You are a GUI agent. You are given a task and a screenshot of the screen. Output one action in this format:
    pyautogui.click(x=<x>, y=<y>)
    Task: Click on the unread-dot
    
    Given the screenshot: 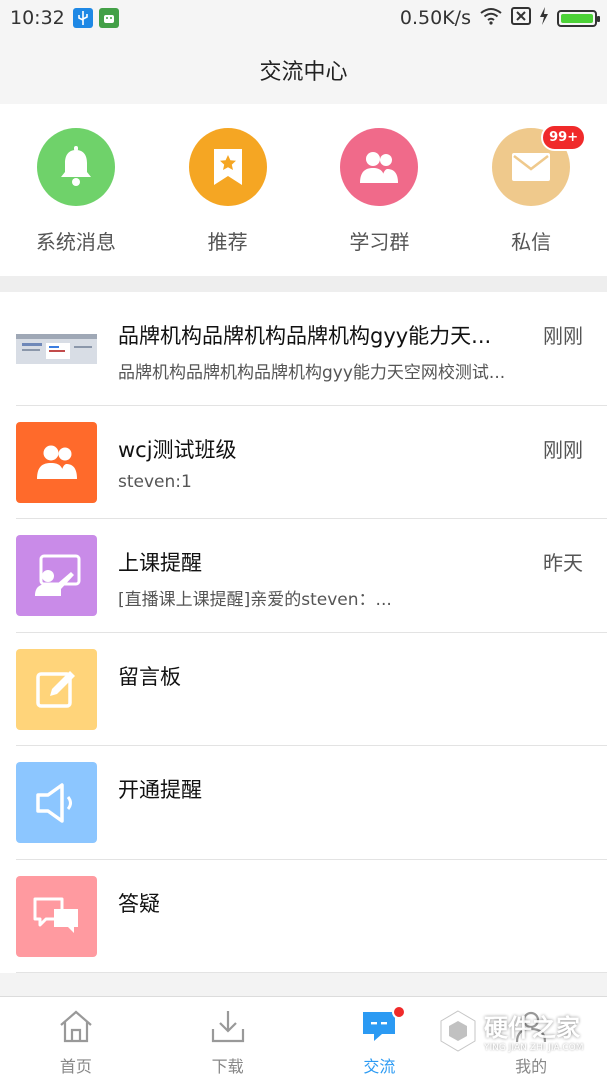 What is the action you would take?
    pyautogui.click(x=398, y=1012)
    